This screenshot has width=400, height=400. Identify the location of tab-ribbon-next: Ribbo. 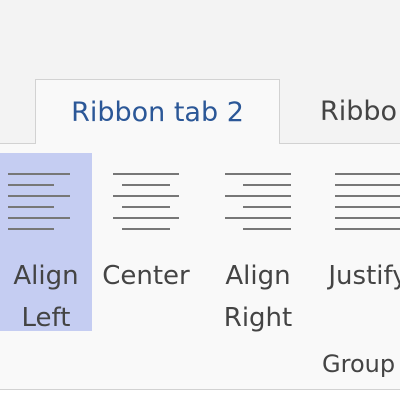
(360, 111).